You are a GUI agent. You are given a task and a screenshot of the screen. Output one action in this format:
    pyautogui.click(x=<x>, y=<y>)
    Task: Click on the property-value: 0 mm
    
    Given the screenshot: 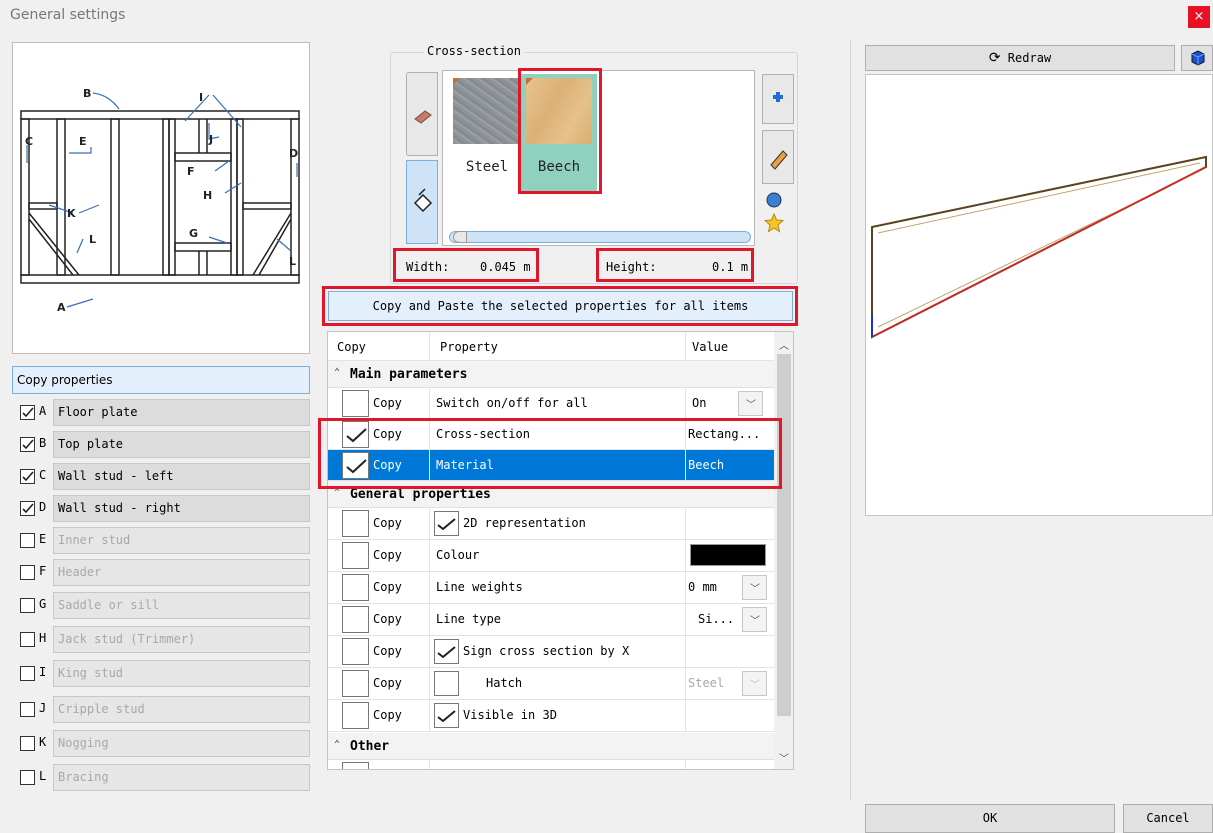 What is the action you would take?
    pyautogui.click(x=702, y=587)
    